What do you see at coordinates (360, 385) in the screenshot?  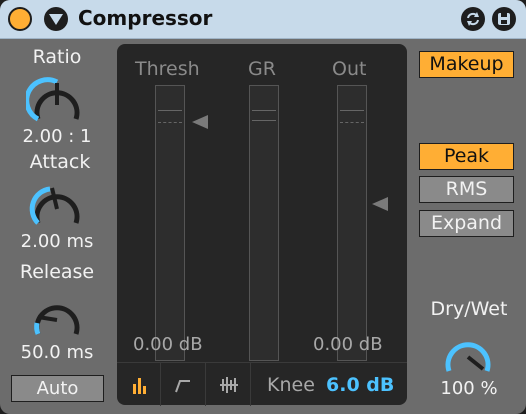 I see `knee-value: 6.0 dB` at bounding box center [360, 385].